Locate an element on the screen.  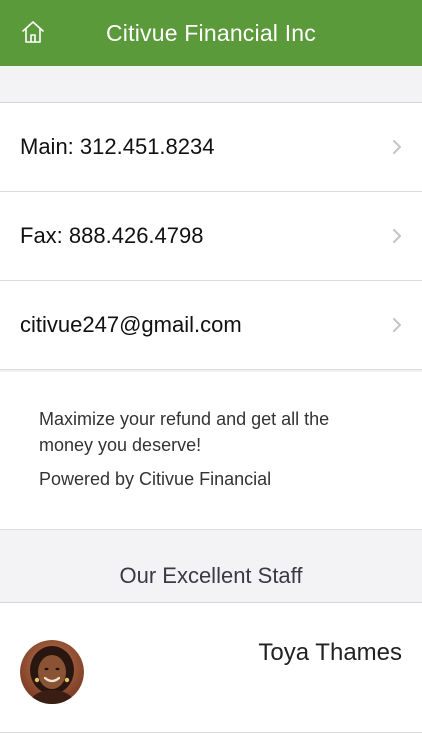
avatar is located at coordinates (52, 672).